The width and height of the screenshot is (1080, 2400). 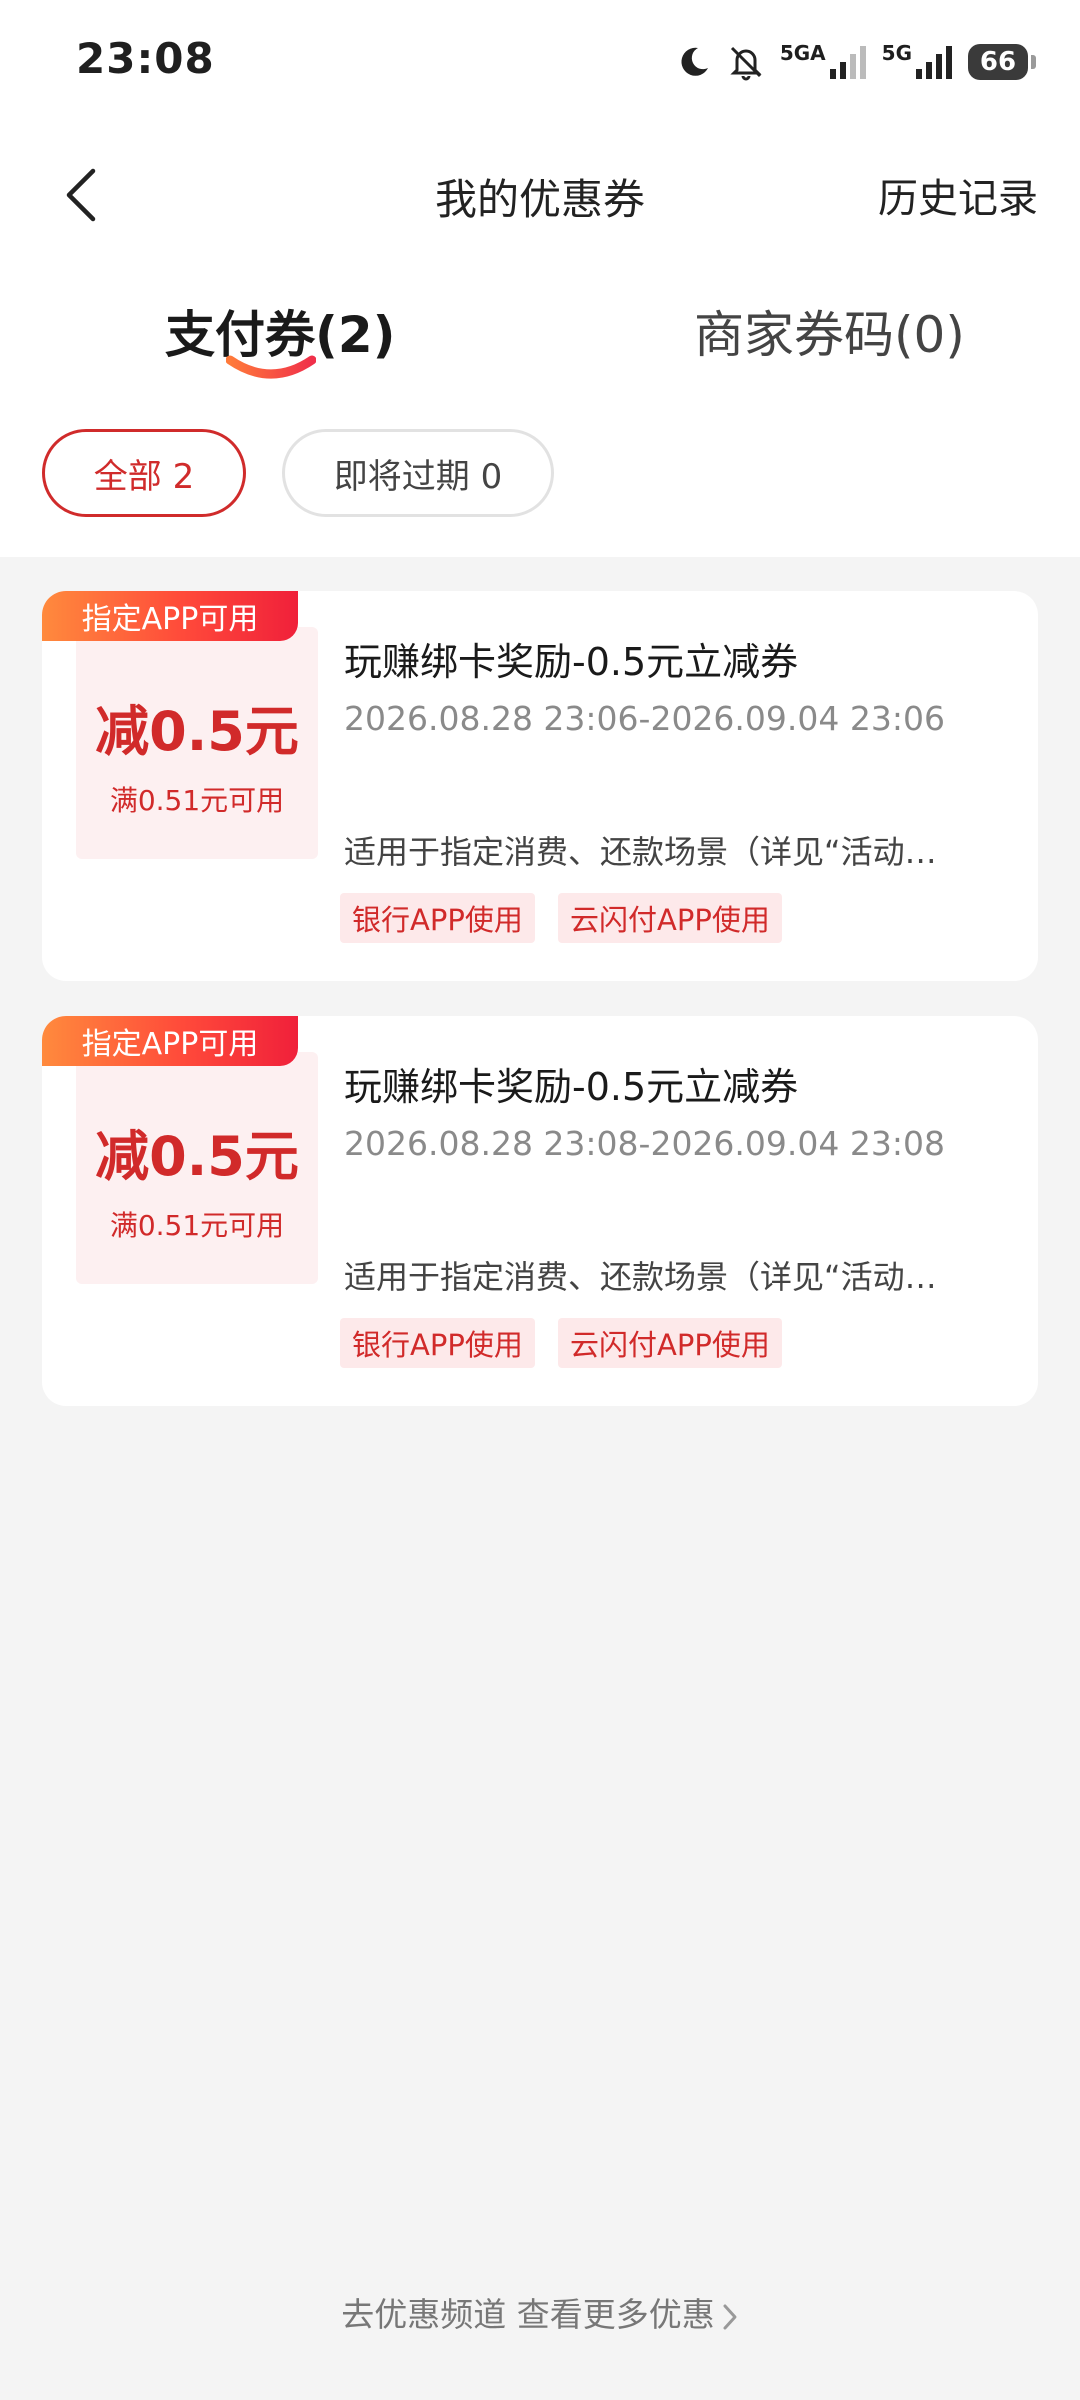 I want to click on more-offers-link: 去优惠频道 查看更多优惠, so click(x=540, y=2312).